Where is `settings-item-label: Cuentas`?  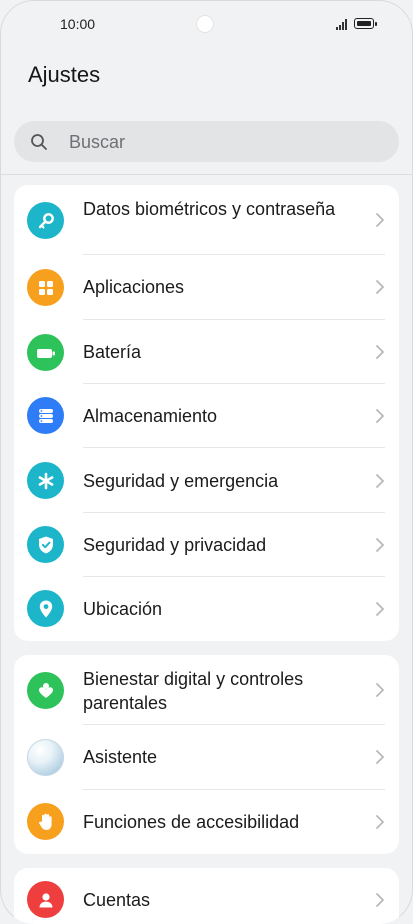
settings-item-label: Cuentas is located at coordinates (117, 900).